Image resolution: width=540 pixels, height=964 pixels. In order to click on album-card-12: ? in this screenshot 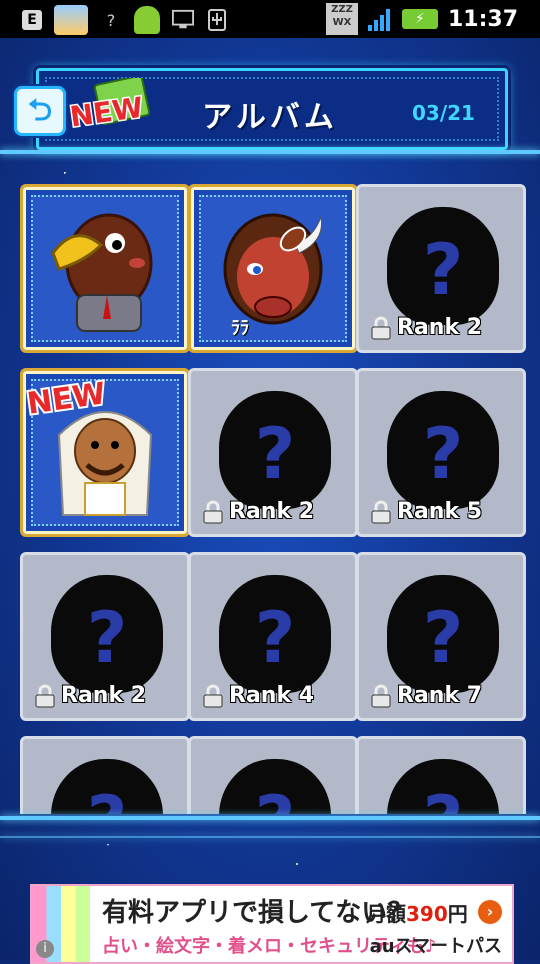, I will do `click(441, 775)`.